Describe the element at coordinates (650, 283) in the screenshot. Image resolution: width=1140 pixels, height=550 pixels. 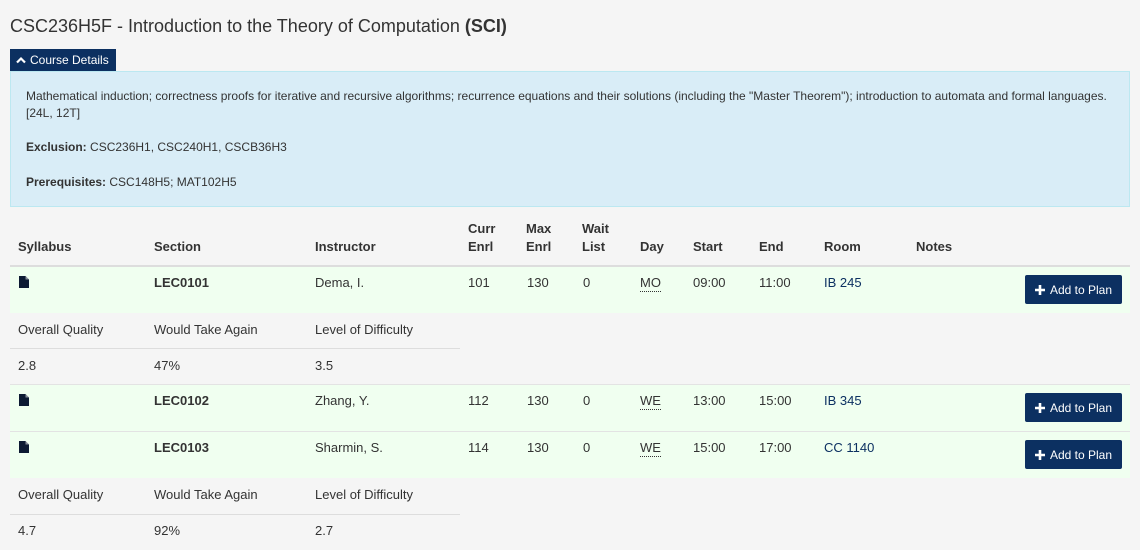
I see `day-abbr: MO` at that location.